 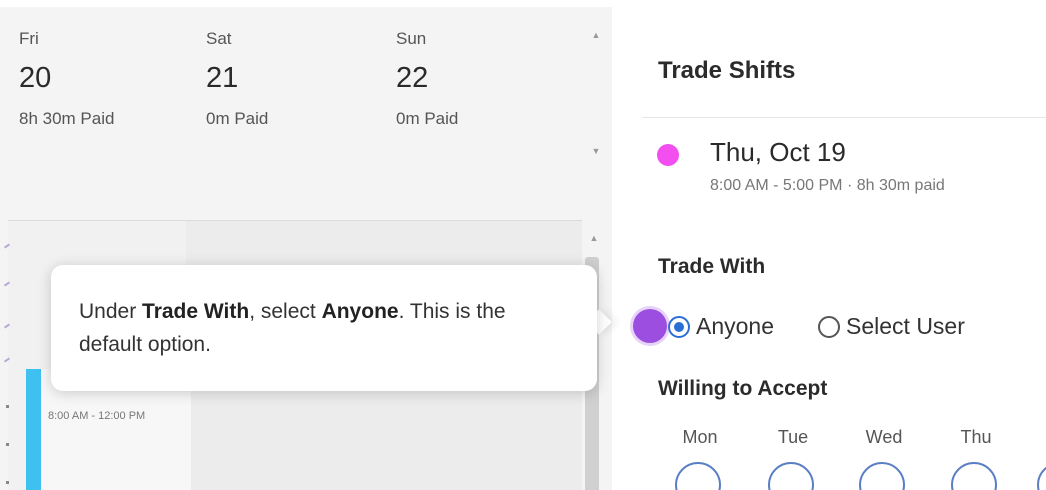 What do you see at coordinates (97, 416) in the screenshot?
I see `shift-block-time: 8:00 AM - 12:00 PM` at bounding box center [97, 416].